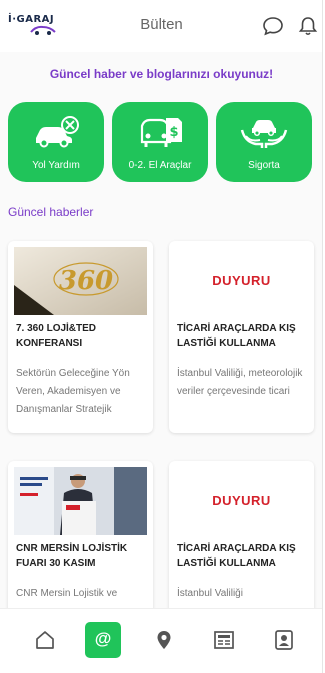 This screenshot has height=673, width=325. I want to click on at-sign-icon: @, so click(103, 638).